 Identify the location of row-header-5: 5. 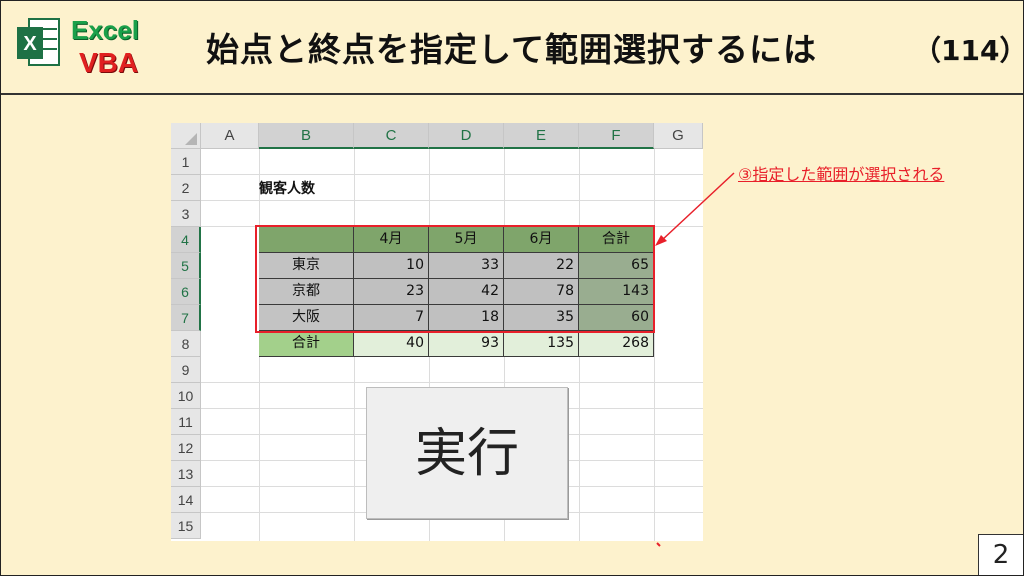
(186, 266).